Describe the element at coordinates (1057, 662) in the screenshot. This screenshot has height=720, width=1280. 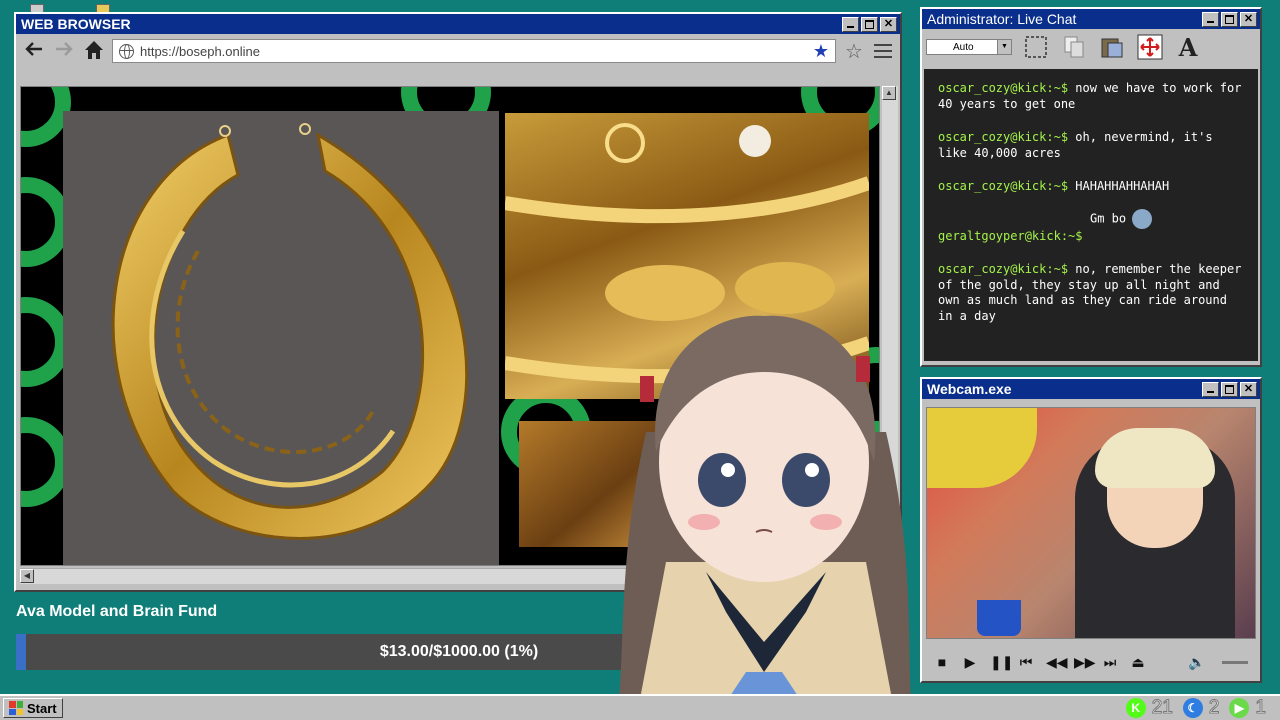
I see `rewind-icon: ◀◀` at that location.